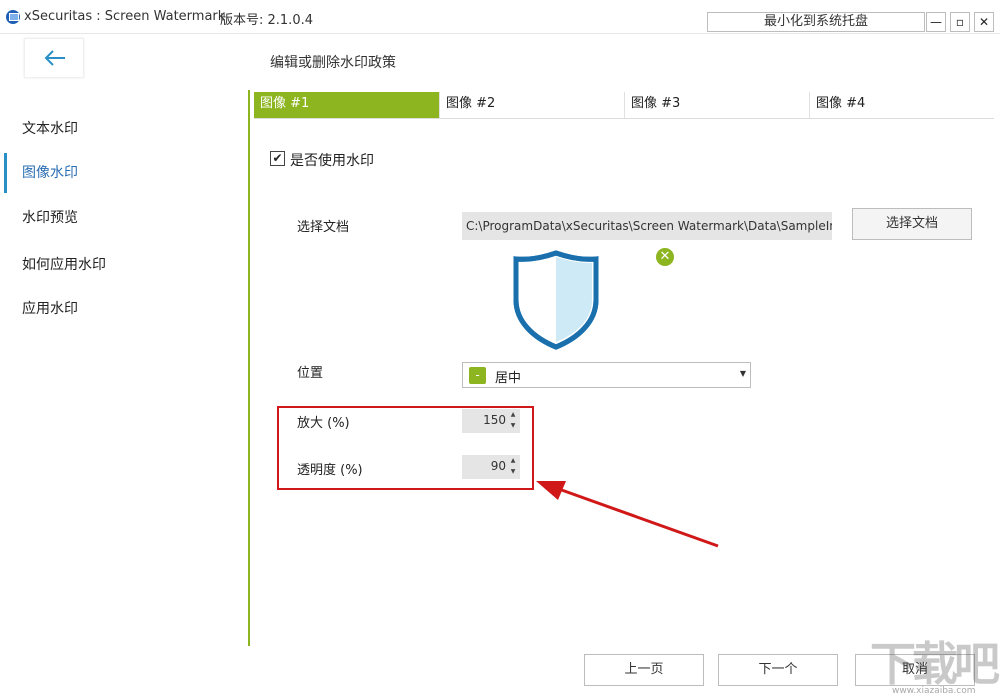 Image resolution: width=1000 pixels, height=700 pixels. What do you see at coordinates (124, 265) in the screenshot?
I see `sidebar-item-how-to-apply: 如何应用水印` at bounding box center [124, 265].